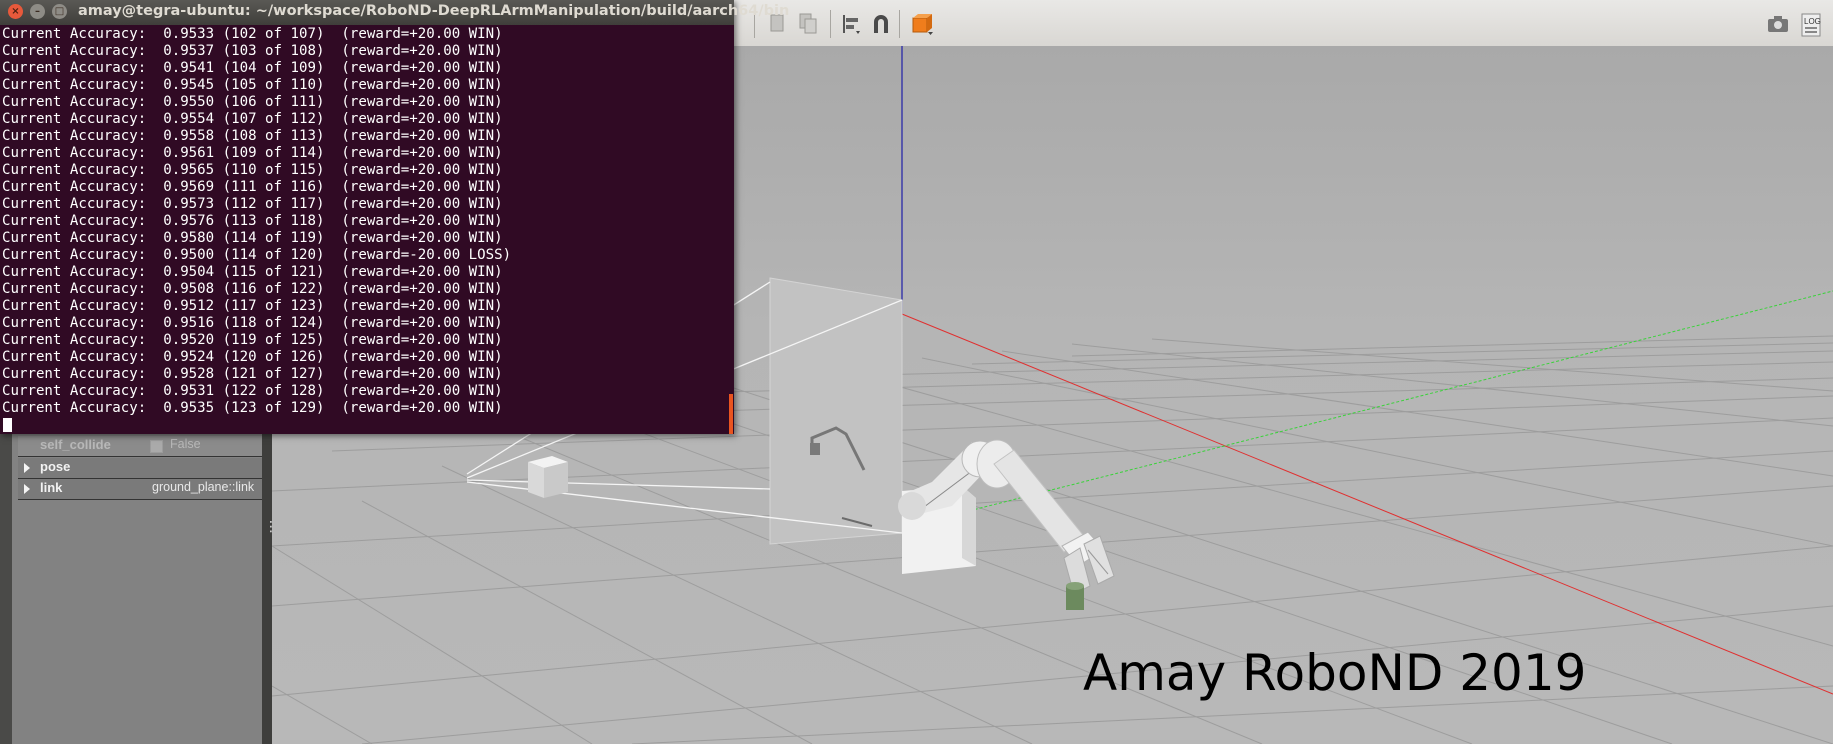 This screenshot has width=1833, height=744. I want to click on log-label: LOG, so click(1812, 21).